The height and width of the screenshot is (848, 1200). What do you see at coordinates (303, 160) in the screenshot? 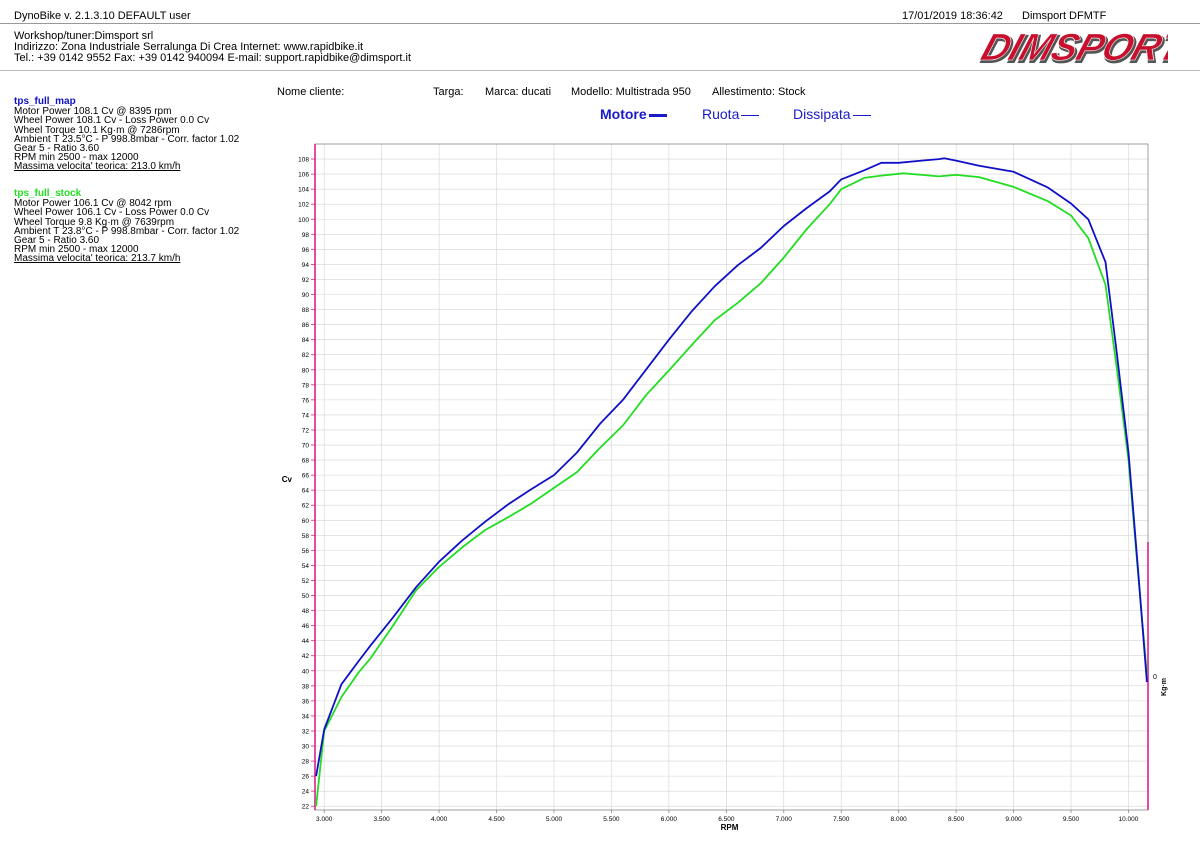
I see `y-tick-label: 108` at bounding box center [303, 160].